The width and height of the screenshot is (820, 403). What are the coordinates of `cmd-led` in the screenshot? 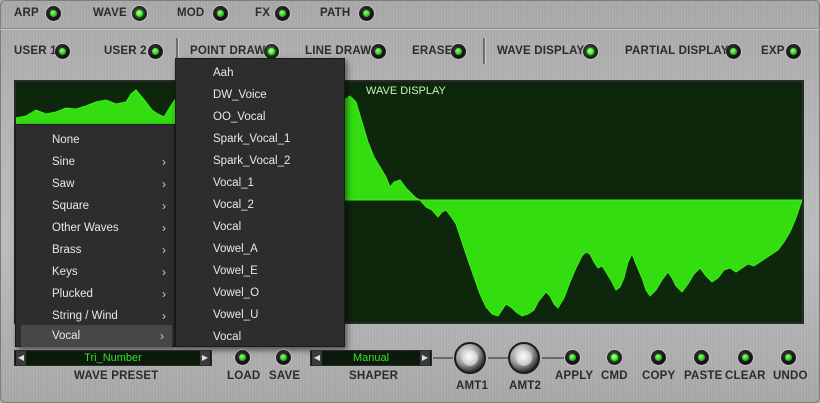 It's located at (614, 357).